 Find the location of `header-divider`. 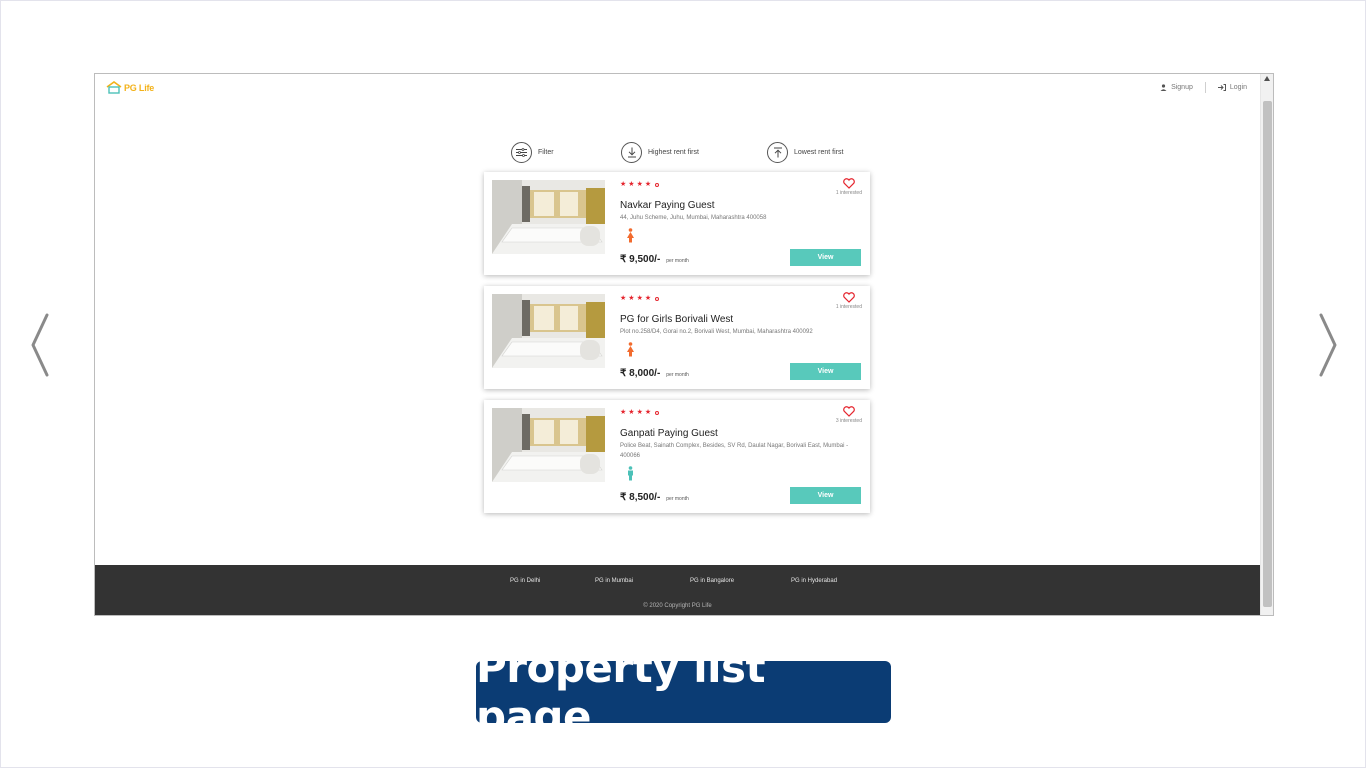

header-divider is located at coordinates (1205, 87).